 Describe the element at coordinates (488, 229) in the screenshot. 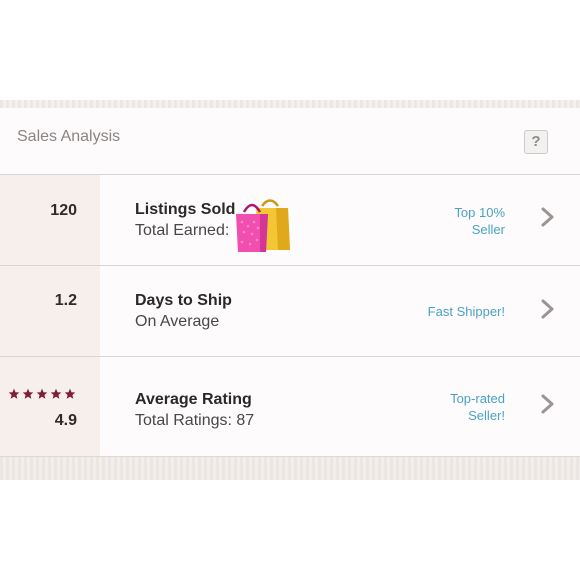

I see `badge-line: Seller` at that location.